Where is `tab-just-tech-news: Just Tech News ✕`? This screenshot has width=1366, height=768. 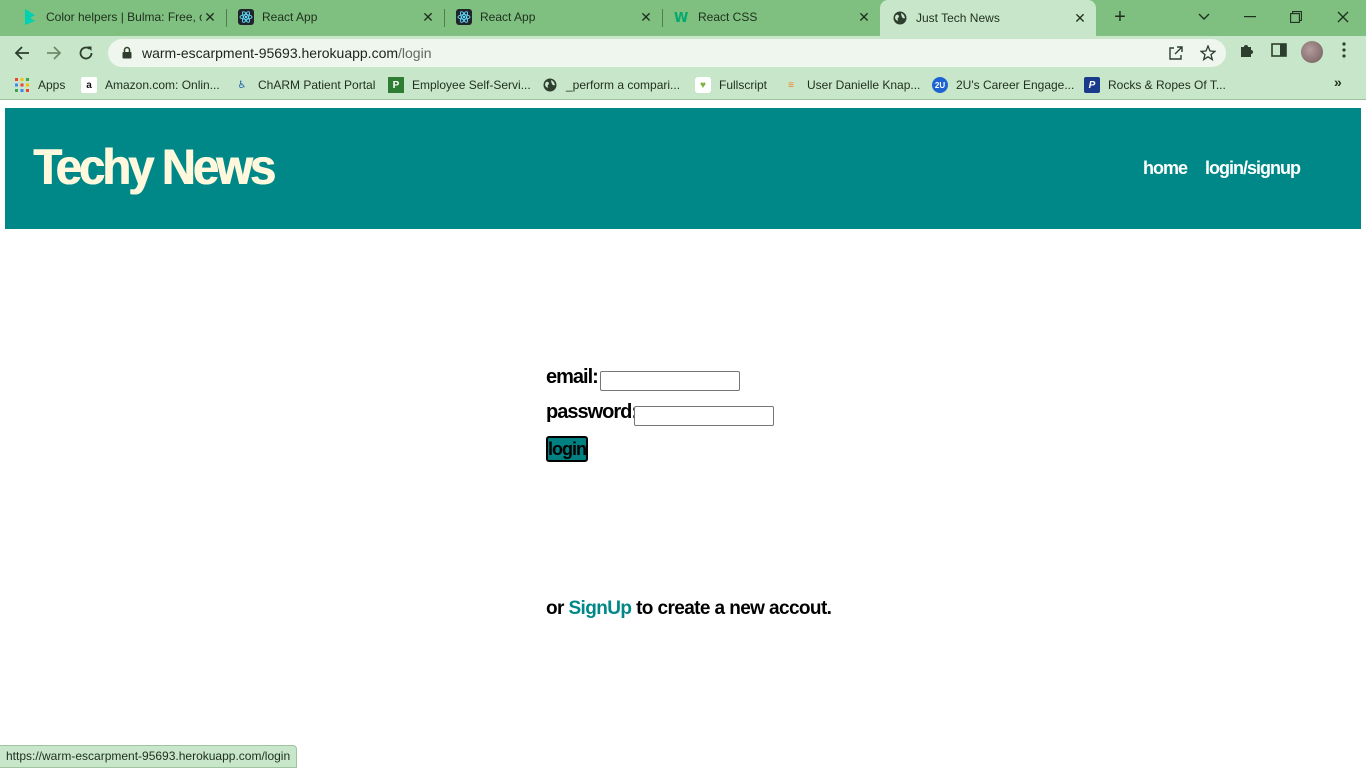
tab-just-tech-news: Just Tech News ✕ is located at coordinates (988, 18).